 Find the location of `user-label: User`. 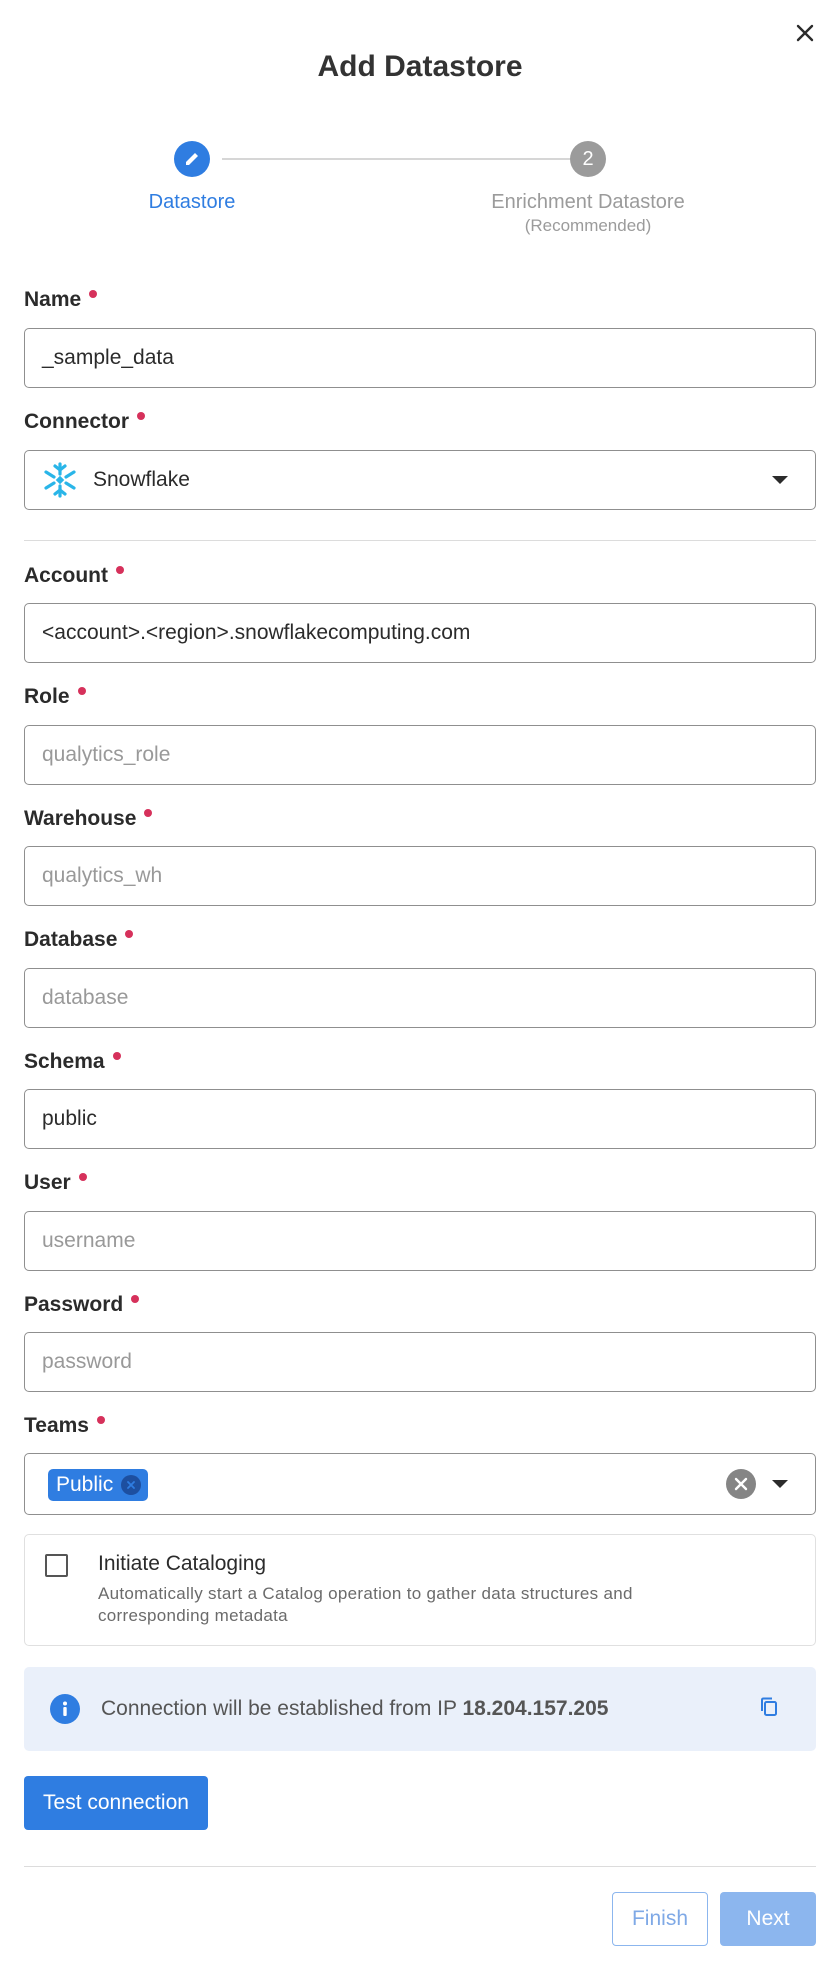

user-label: User is located at coordinates (55, 1183).